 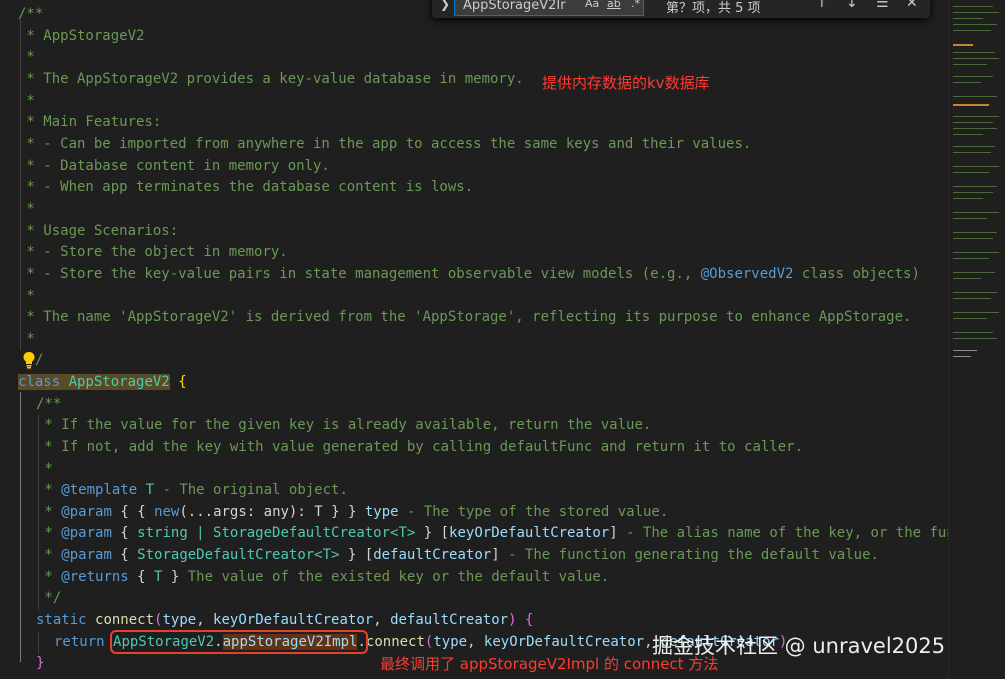 I want to click on jsdoc-tag: @returns, so click(x=95, y=577).